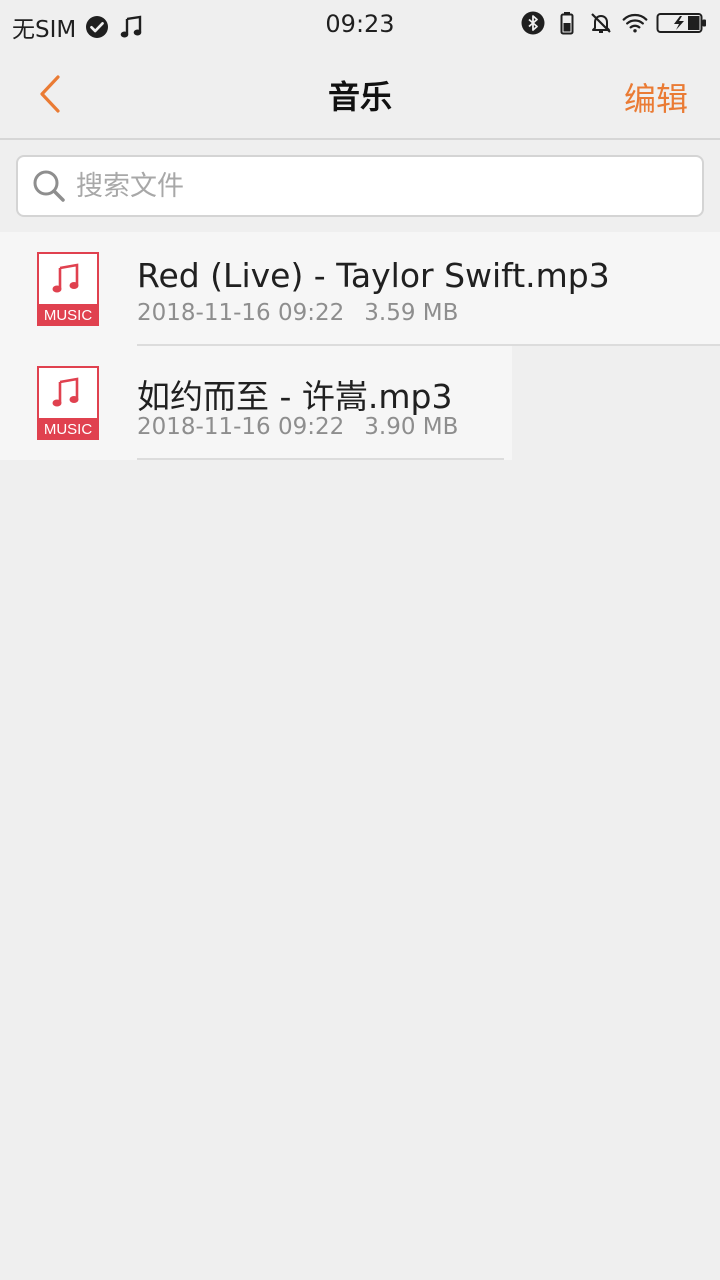  What do you see at coordinates (567, 23) in the screenshot?
I see `battery-small-icon` at bounding box center [567, 23].